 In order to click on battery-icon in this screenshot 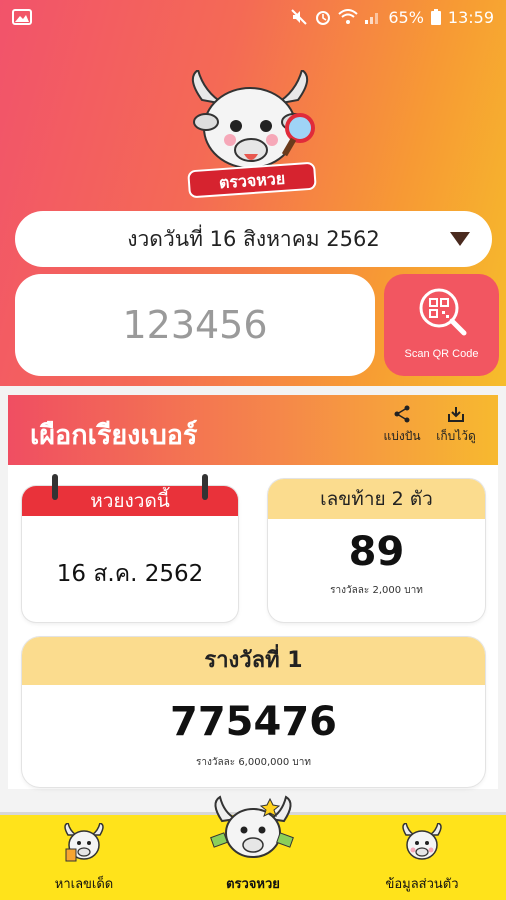, I will do `click(435, 17)`.